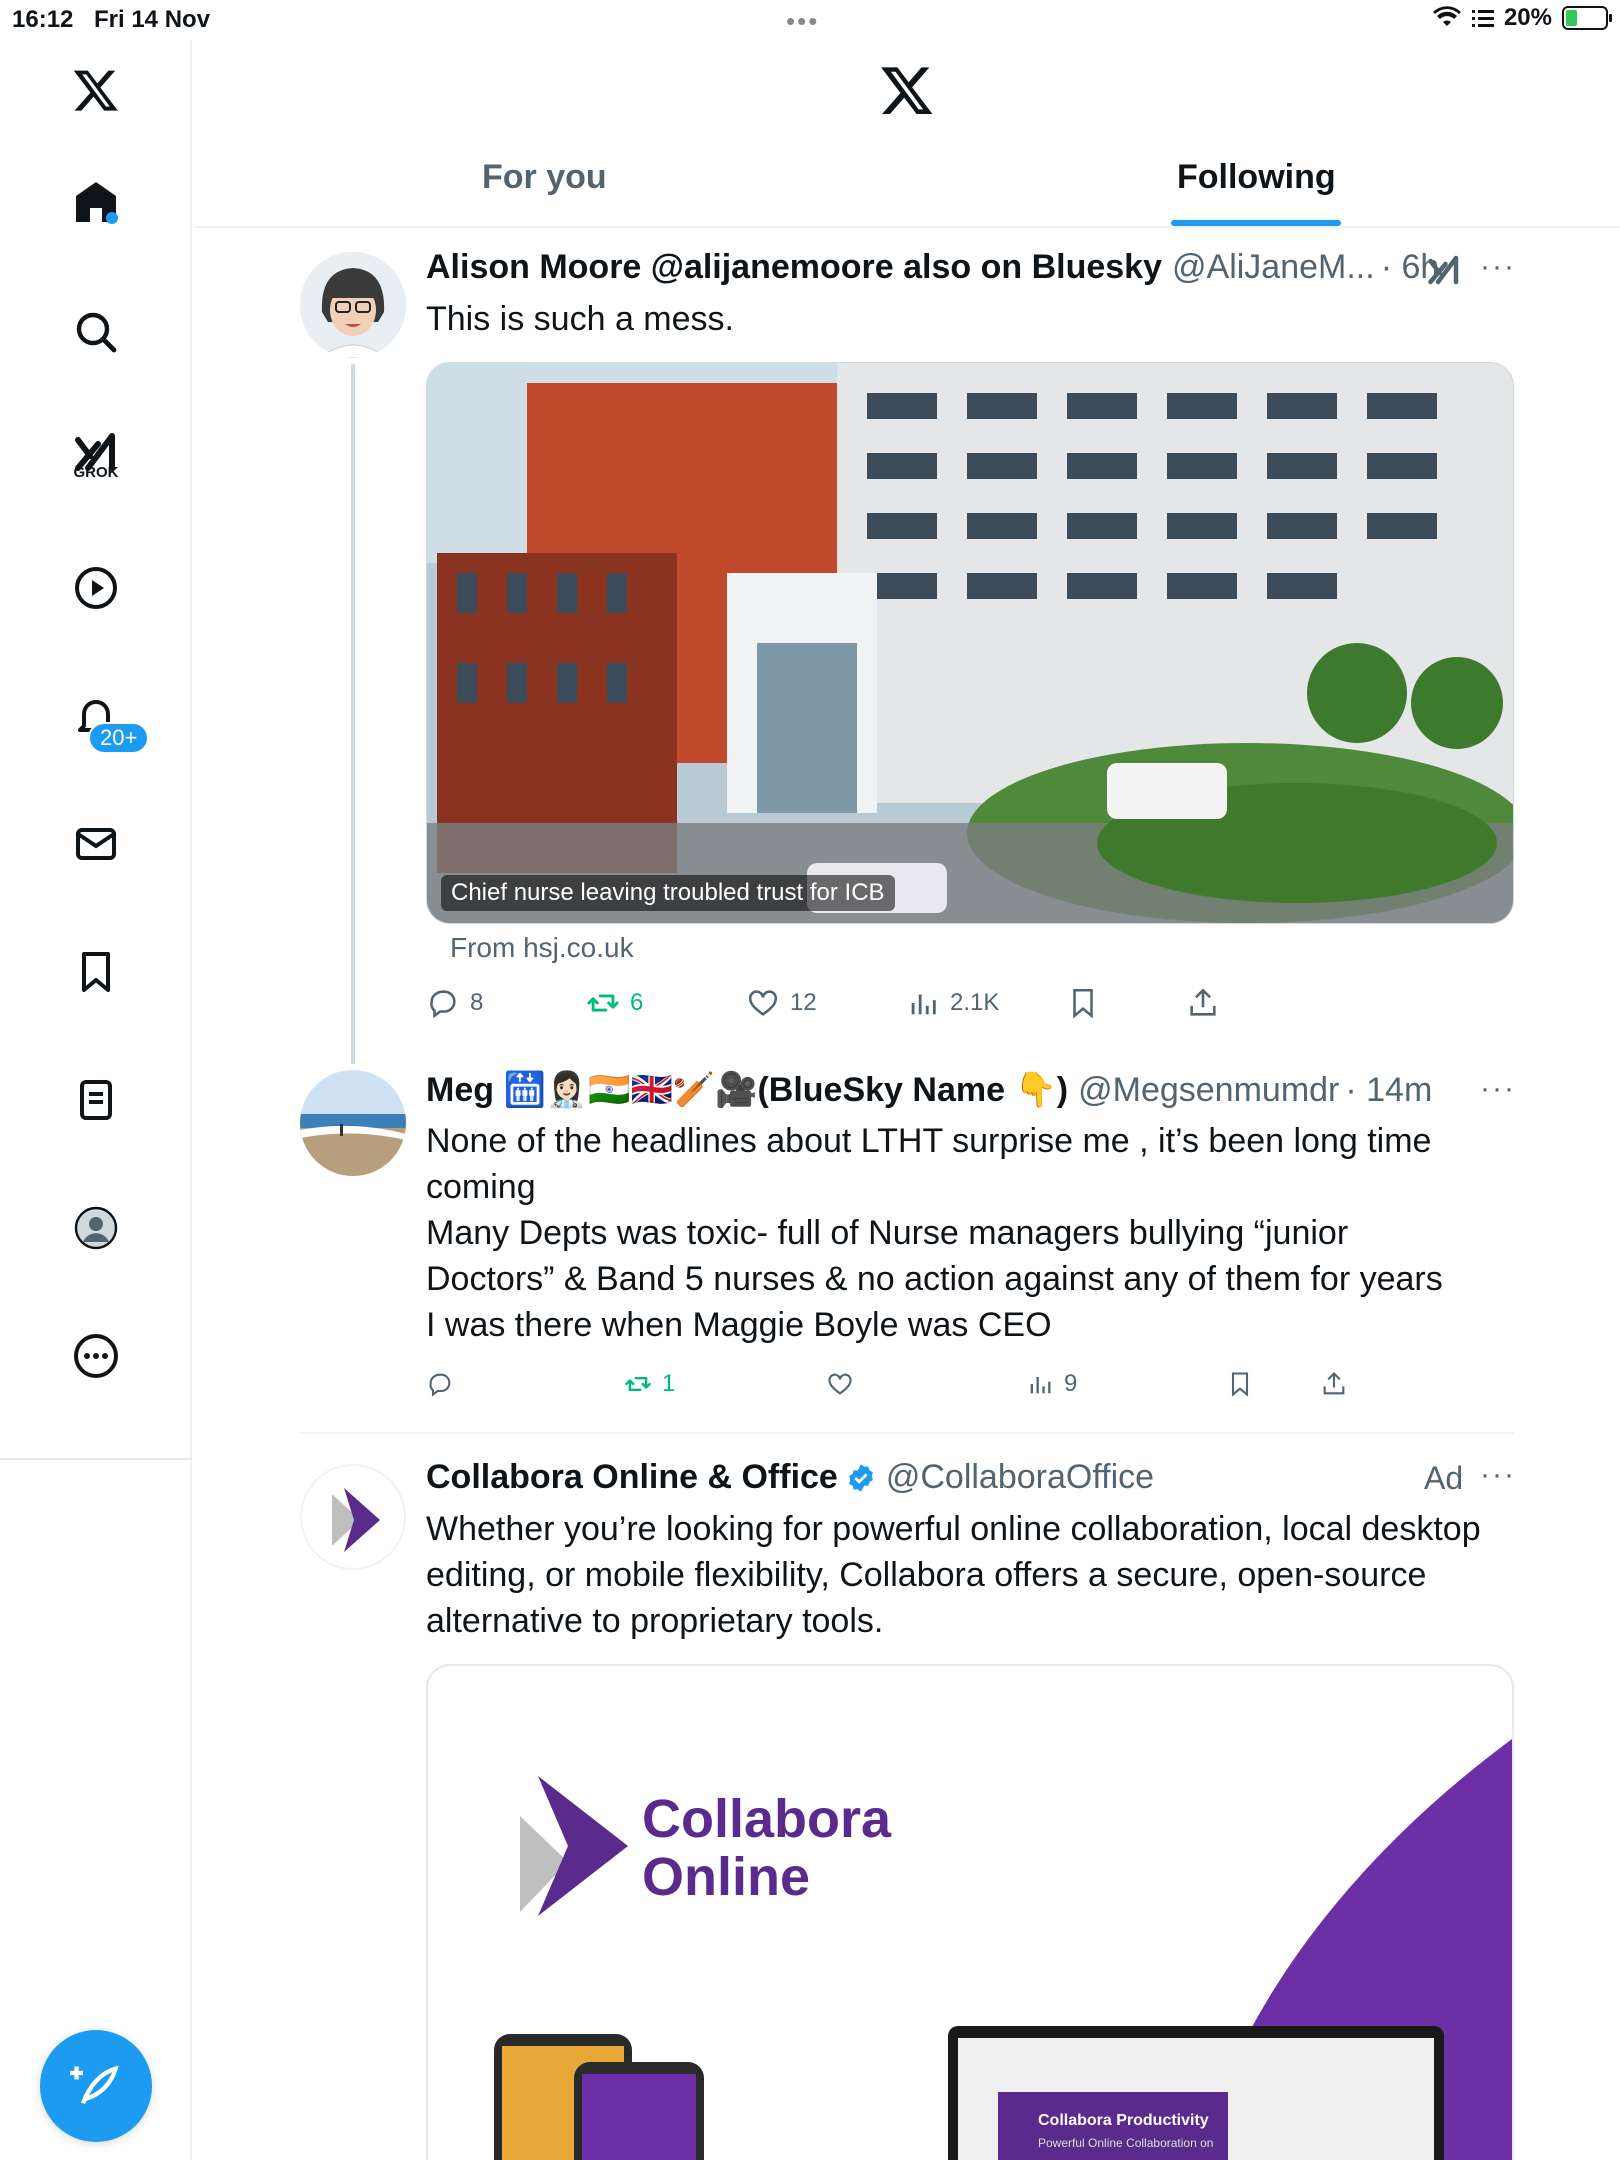 This screenshot has width=1620, height=2160. I want to click on status-time: 16:12, so click(43, 19).